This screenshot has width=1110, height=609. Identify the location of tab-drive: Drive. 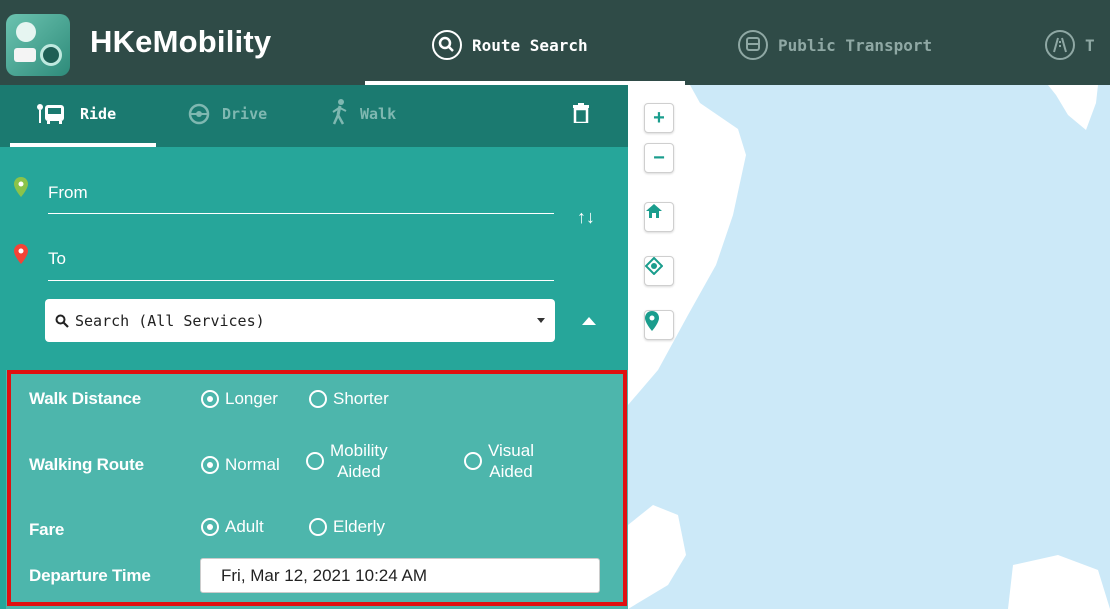
(227, 114).